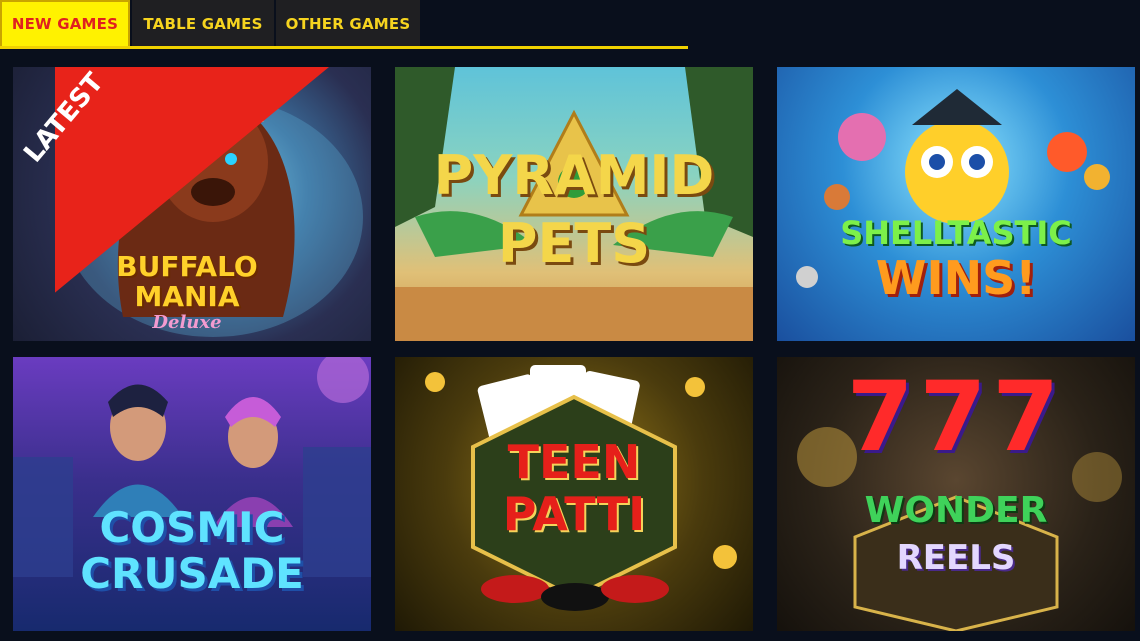 Image resolution: width=1140 pixels, height=641 pixels. I want to click on game-tile-buffalo-mania: LATEST BUFFALO MANIA Deluxe, so click(192, 204).